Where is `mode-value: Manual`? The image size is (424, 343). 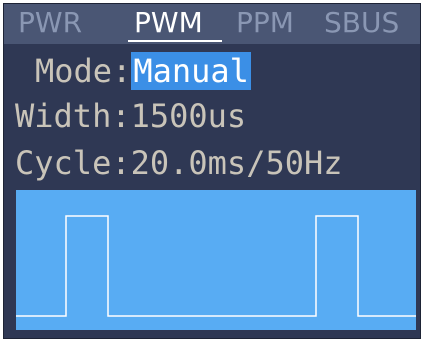 mode-value: Manual is located at coordinates (191, 71).